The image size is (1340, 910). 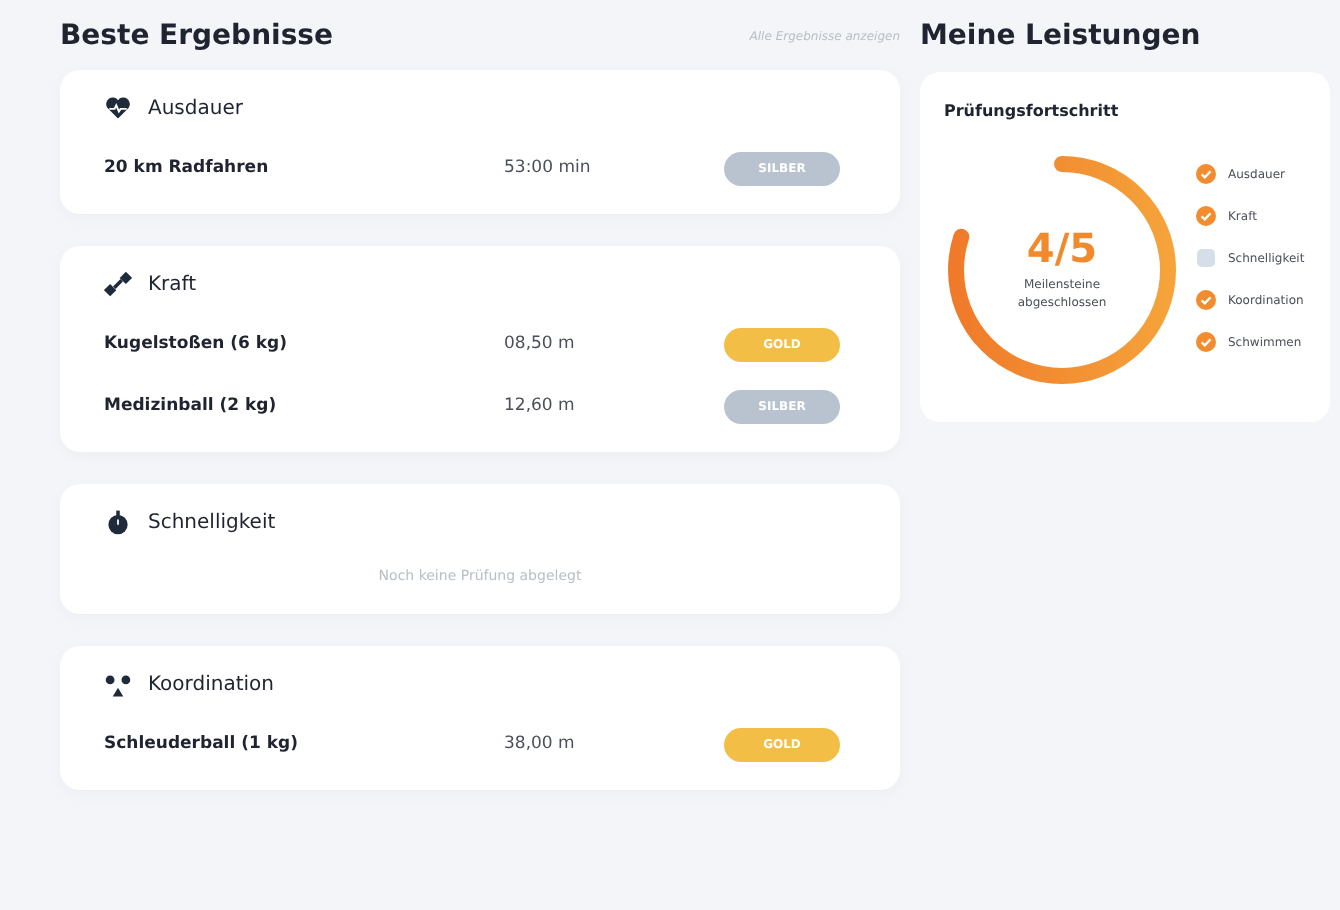 I want to click on result-value: 08,50 m, so click(x=540, y=344).